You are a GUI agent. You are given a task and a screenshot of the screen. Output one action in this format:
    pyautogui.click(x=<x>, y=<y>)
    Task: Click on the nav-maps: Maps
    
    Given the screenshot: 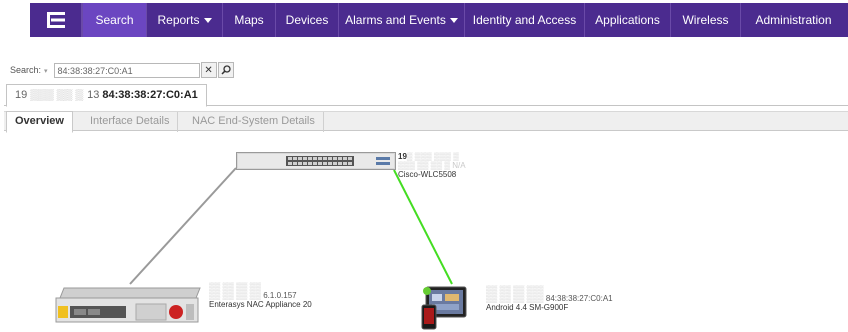 What is the action you would take?
    pyautogui.click(x=248, y=20)
    